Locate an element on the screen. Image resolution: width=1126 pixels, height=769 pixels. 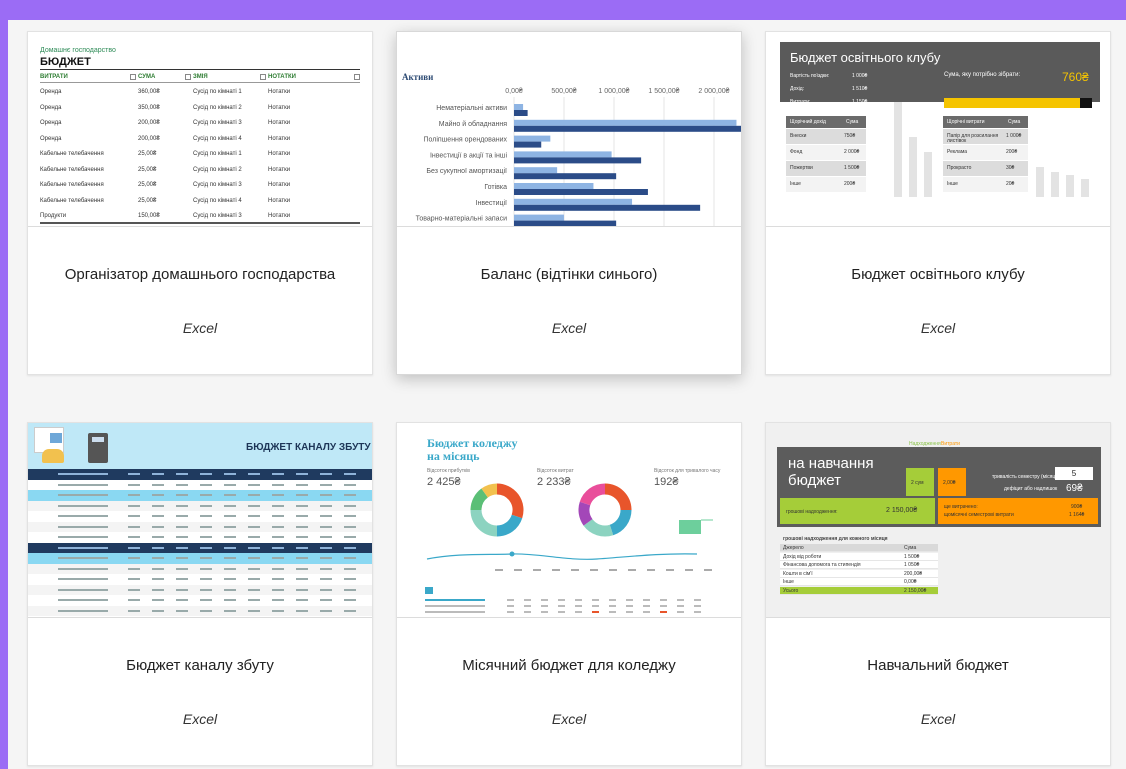
preview-table-cell: Продукти is located at coordinates (53, 216).